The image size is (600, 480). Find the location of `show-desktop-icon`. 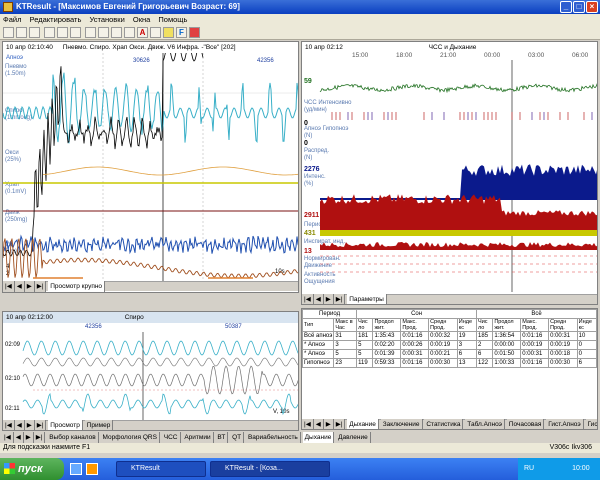

show-desktop-icon is located at coordinates (76, 469).